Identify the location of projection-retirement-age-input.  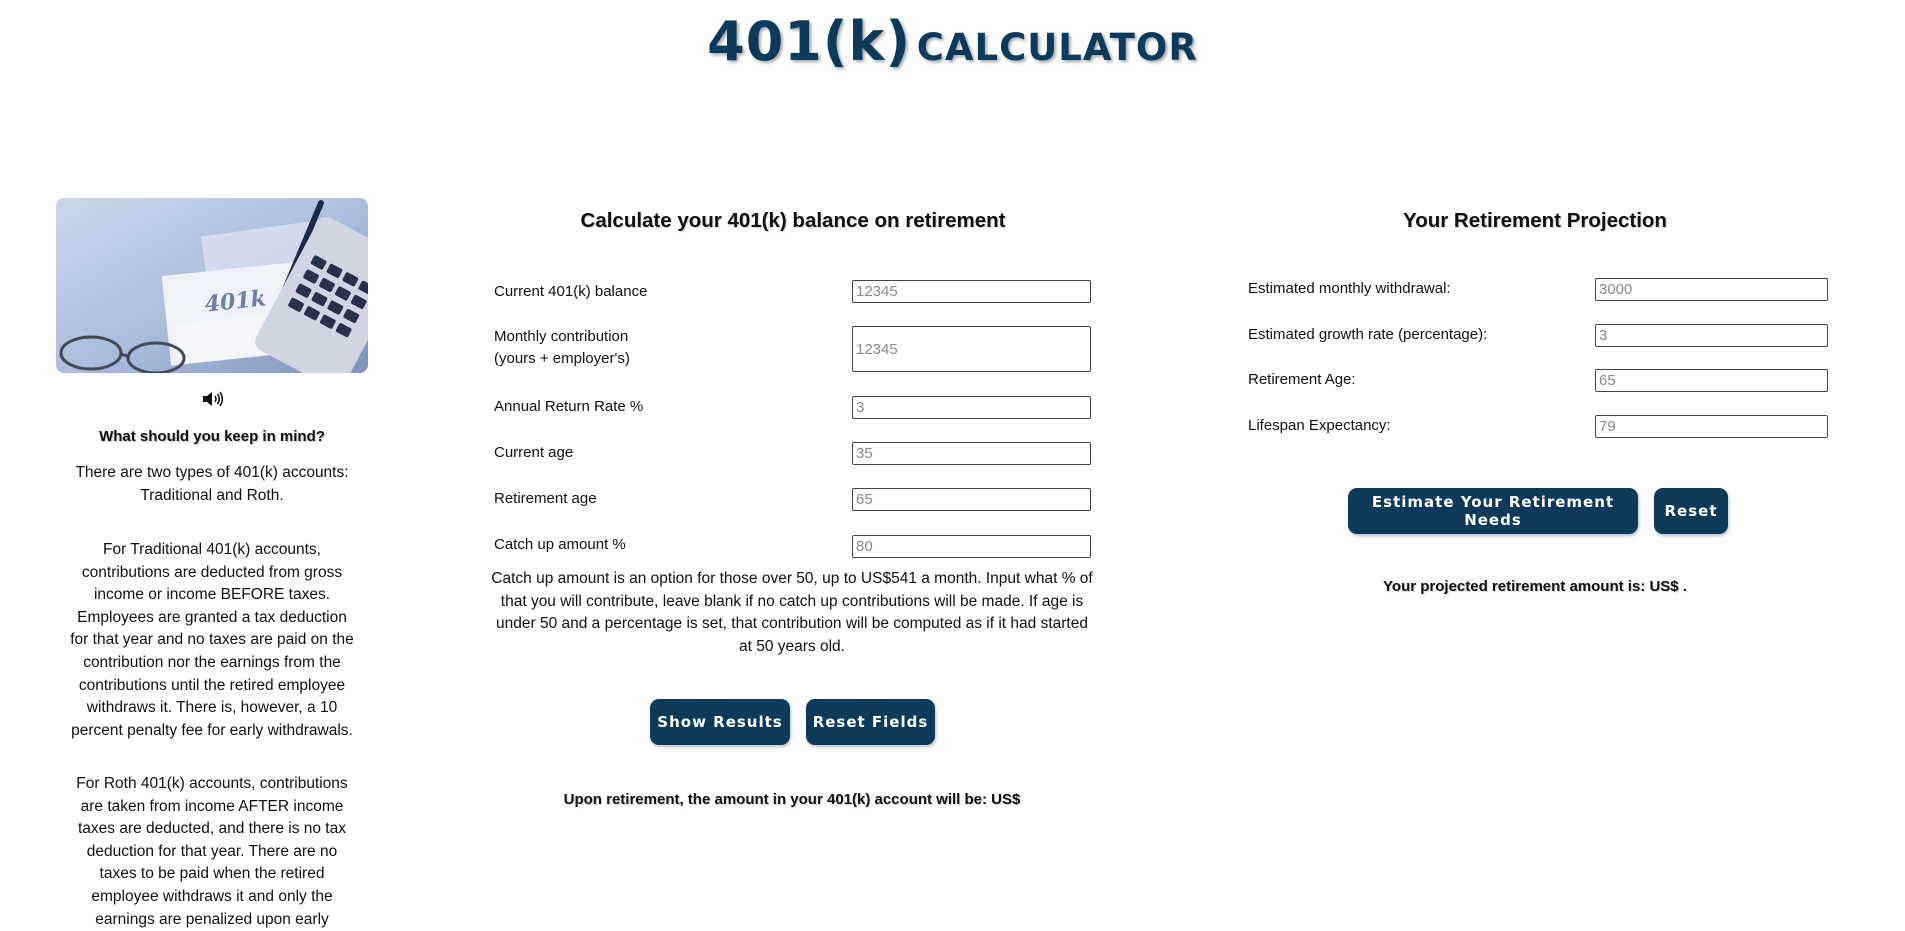
(1711, 380).